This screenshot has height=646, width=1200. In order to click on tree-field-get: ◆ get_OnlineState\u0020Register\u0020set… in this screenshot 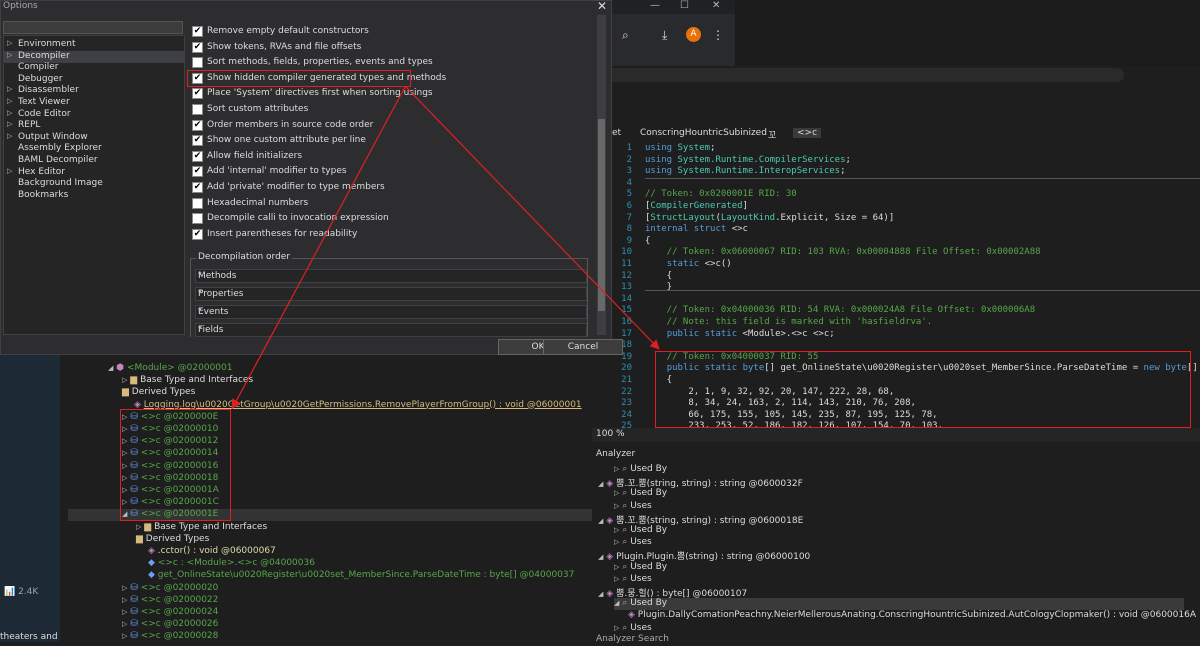, I will do `click(361, 576)`.